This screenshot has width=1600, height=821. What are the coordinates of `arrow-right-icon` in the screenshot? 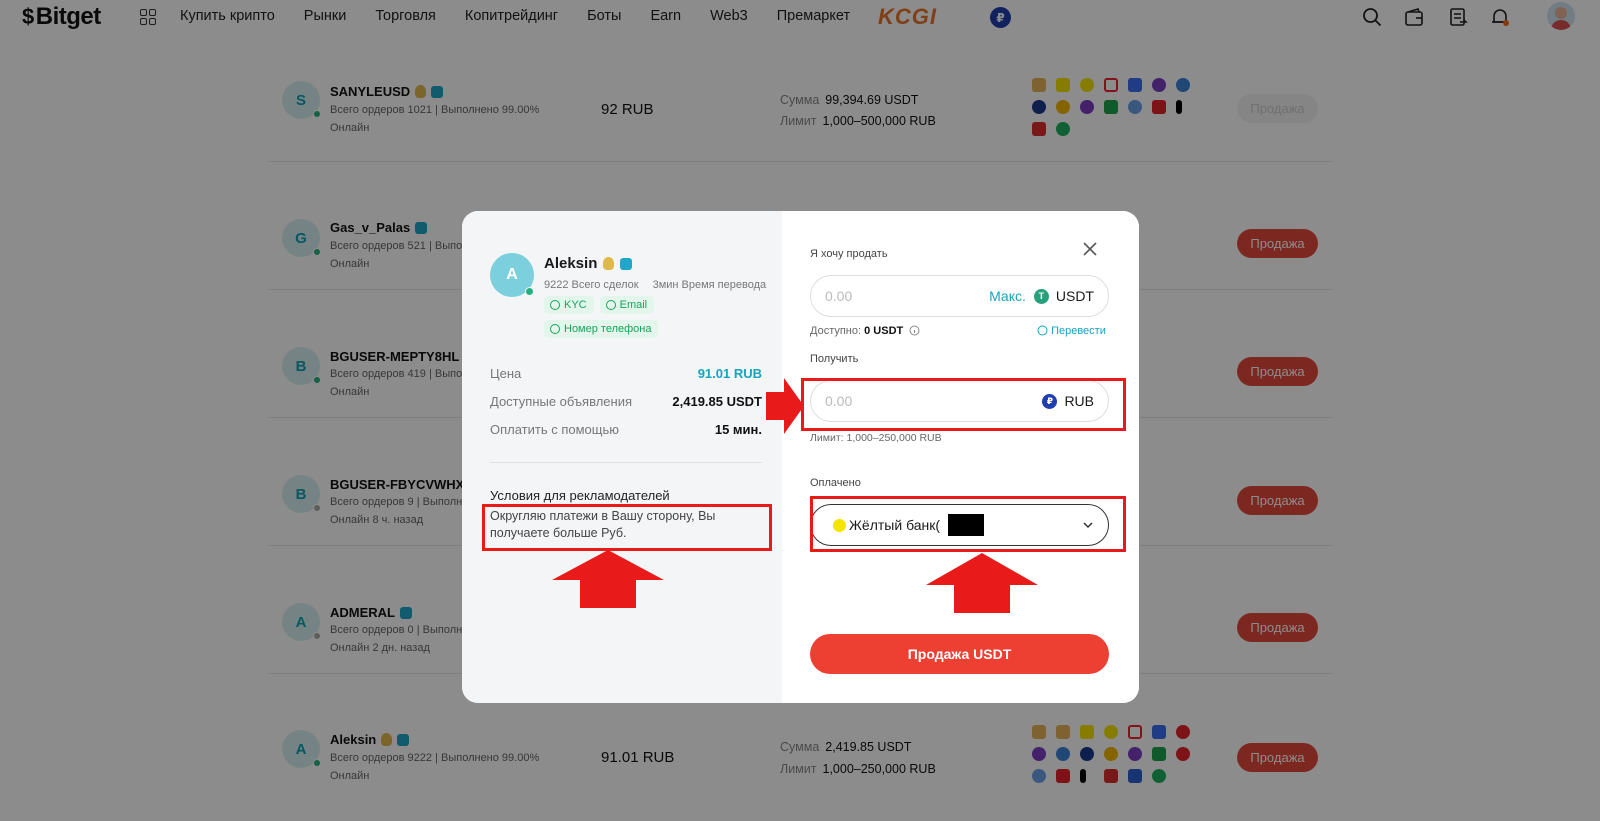 It's located at (785, 406).